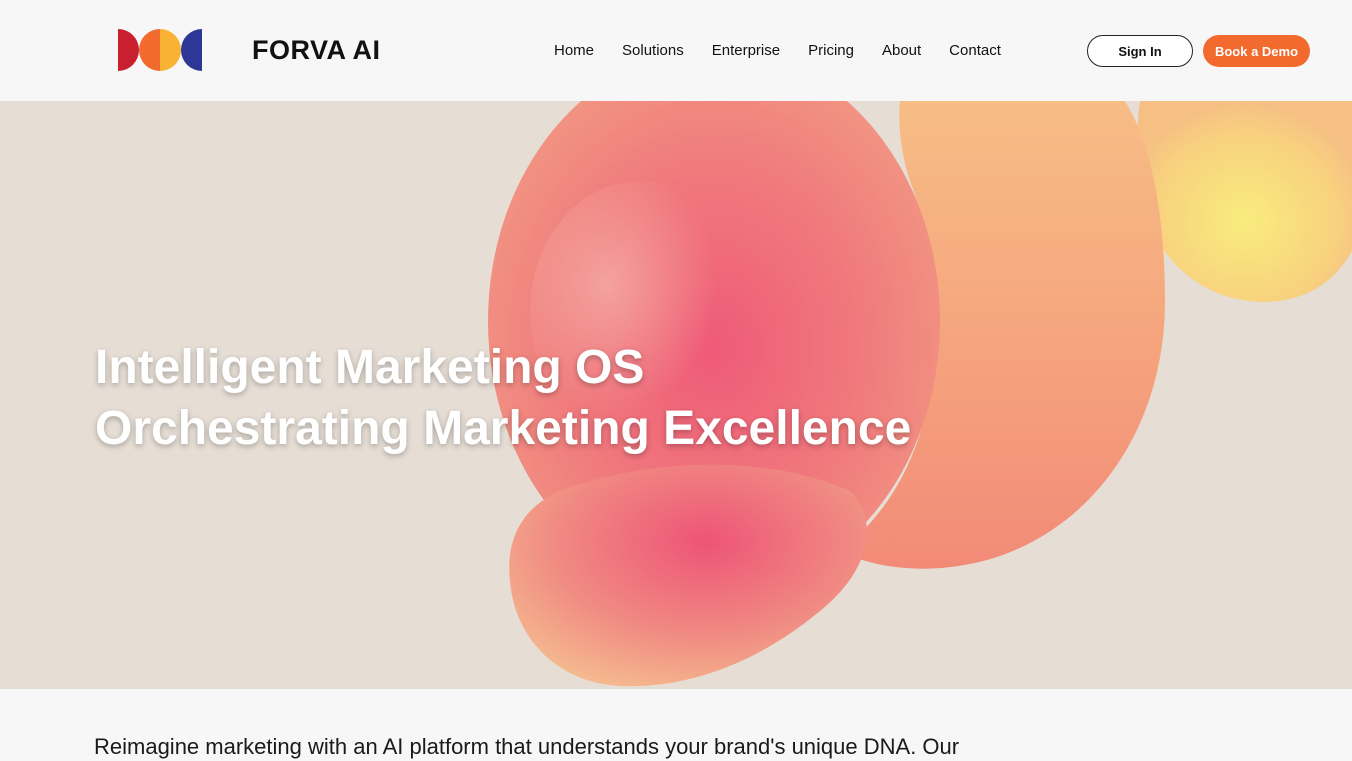  What do you see at coordinates (574, 51) in the screenshot?
I see `nav-item-home: Home` at bounding box center [574, 51].